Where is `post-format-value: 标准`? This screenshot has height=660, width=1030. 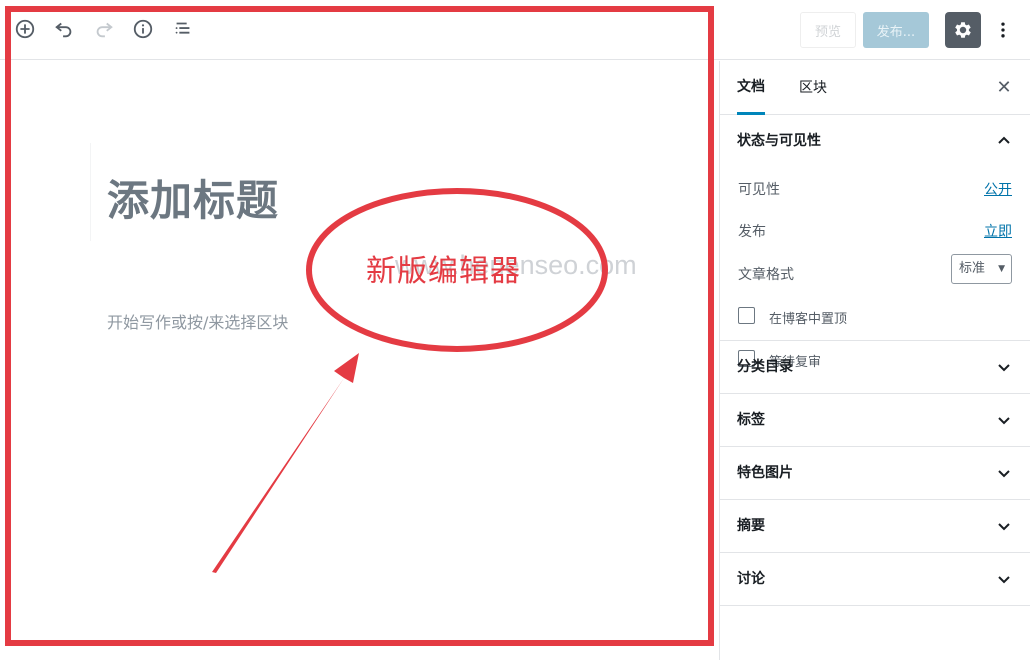
post-format-value: 标准 is located at coordinates (972, 268).